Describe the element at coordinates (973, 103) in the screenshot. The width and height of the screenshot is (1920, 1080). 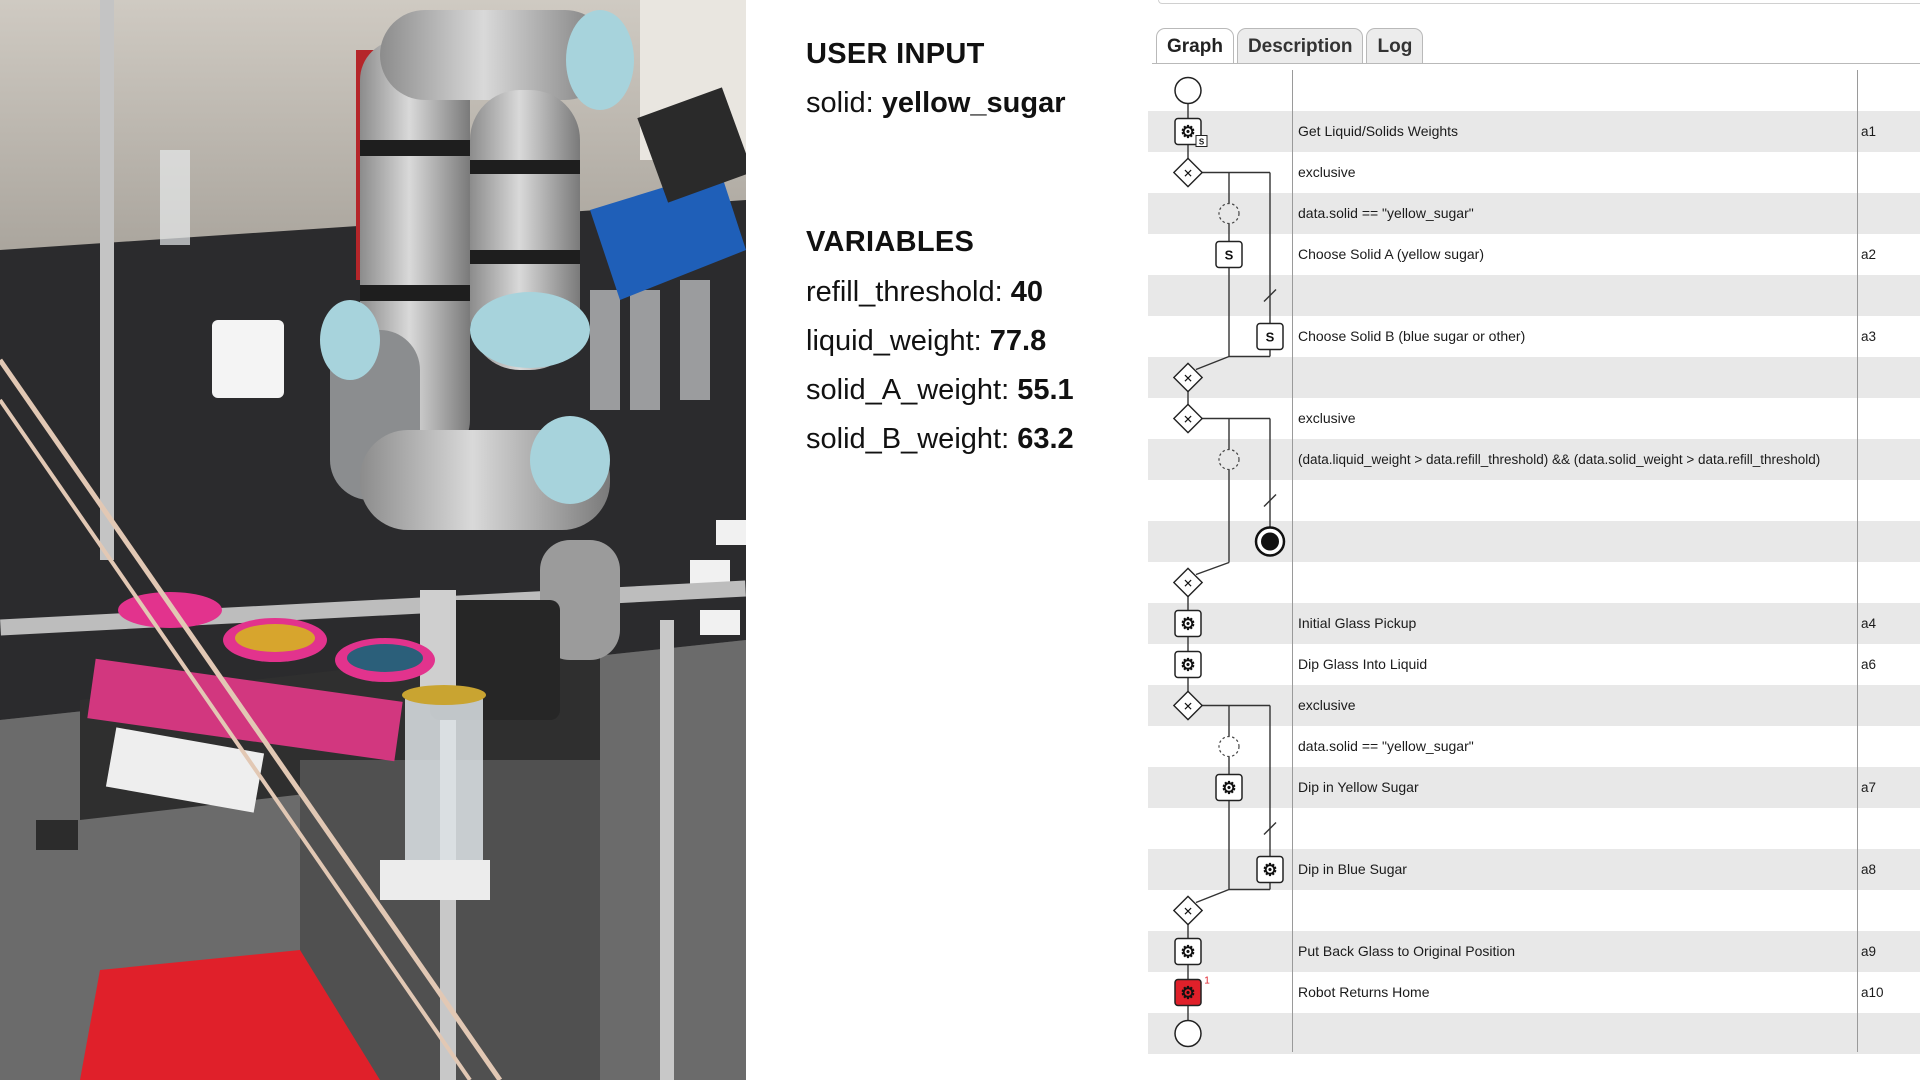
I see `user-input-value: yellow_sugar` at that location.